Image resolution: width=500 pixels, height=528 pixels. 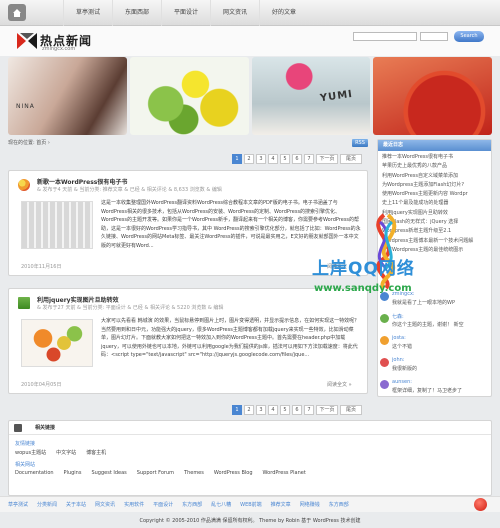 What do you see at coordinates (434, 203) in the screenshot?
I see `recent-post-link: 史上11个最及能成功的处理器` at bounding box center [434, 203].